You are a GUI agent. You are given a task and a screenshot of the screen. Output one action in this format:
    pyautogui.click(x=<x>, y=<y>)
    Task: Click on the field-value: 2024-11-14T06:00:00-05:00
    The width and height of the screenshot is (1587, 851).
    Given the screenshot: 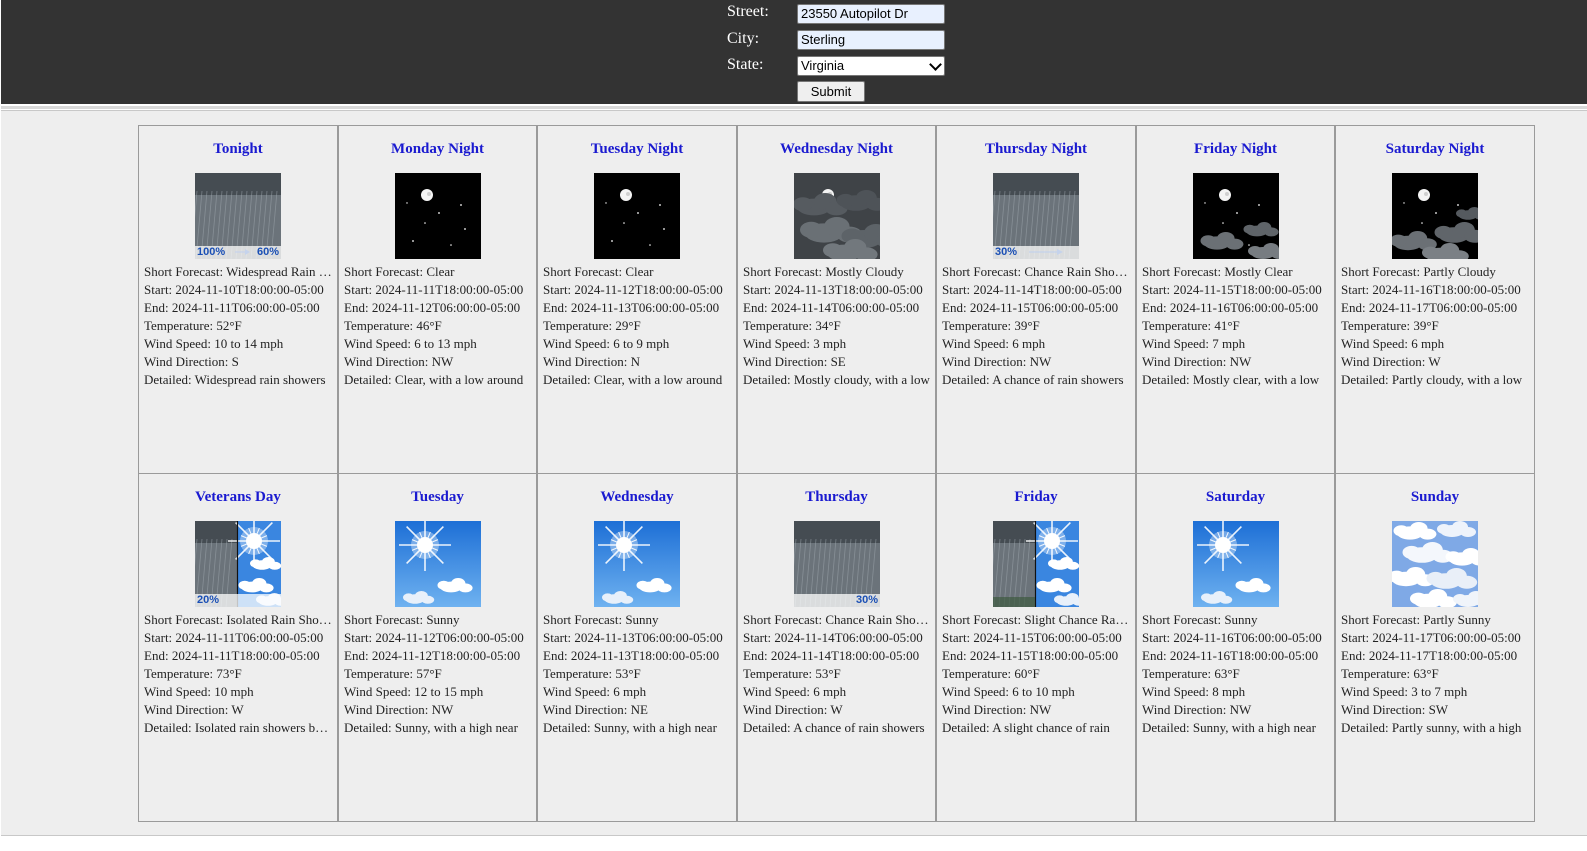 What is the action you would take?
    pyautogui.click(x=845, y=307)
    